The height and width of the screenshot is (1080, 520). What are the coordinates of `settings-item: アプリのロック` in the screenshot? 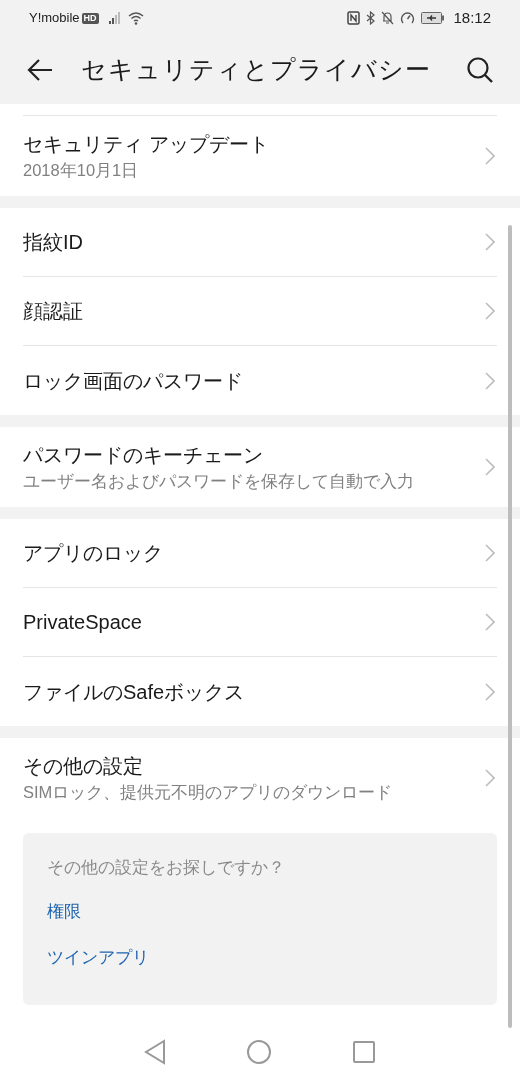 It's located at (260, 553).